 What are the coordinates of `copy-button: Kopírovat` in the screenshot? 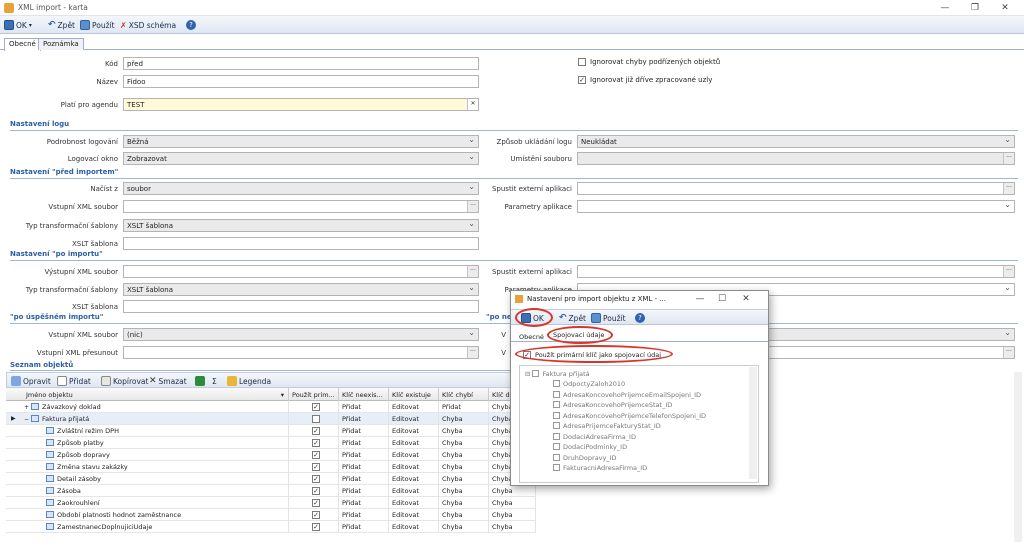 It's located at (124, 381).